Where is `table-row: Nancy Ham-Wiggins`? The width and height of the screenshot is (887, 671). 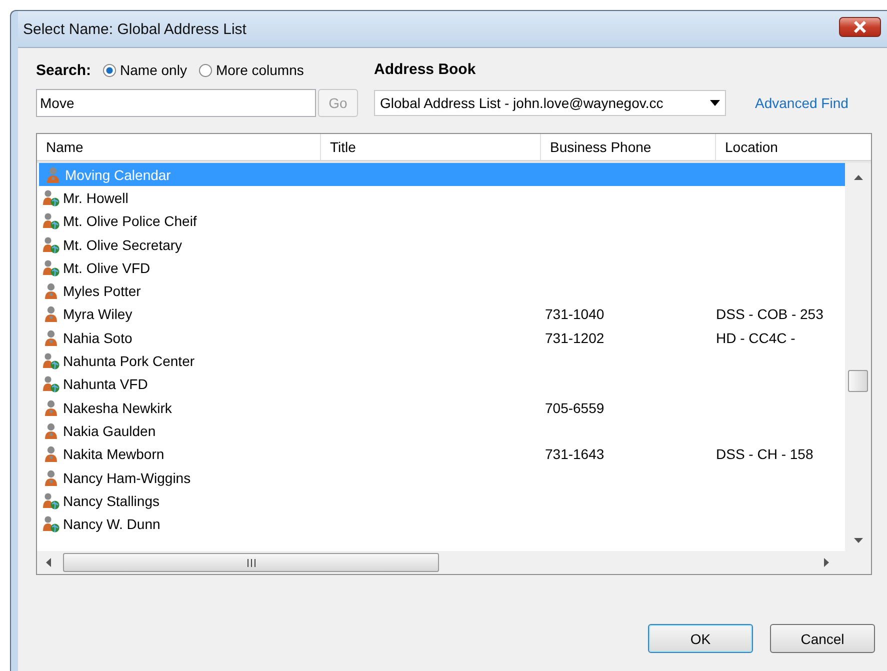 table-row: Nancy Ham-Wiggins is located at coordinates (441, 478).